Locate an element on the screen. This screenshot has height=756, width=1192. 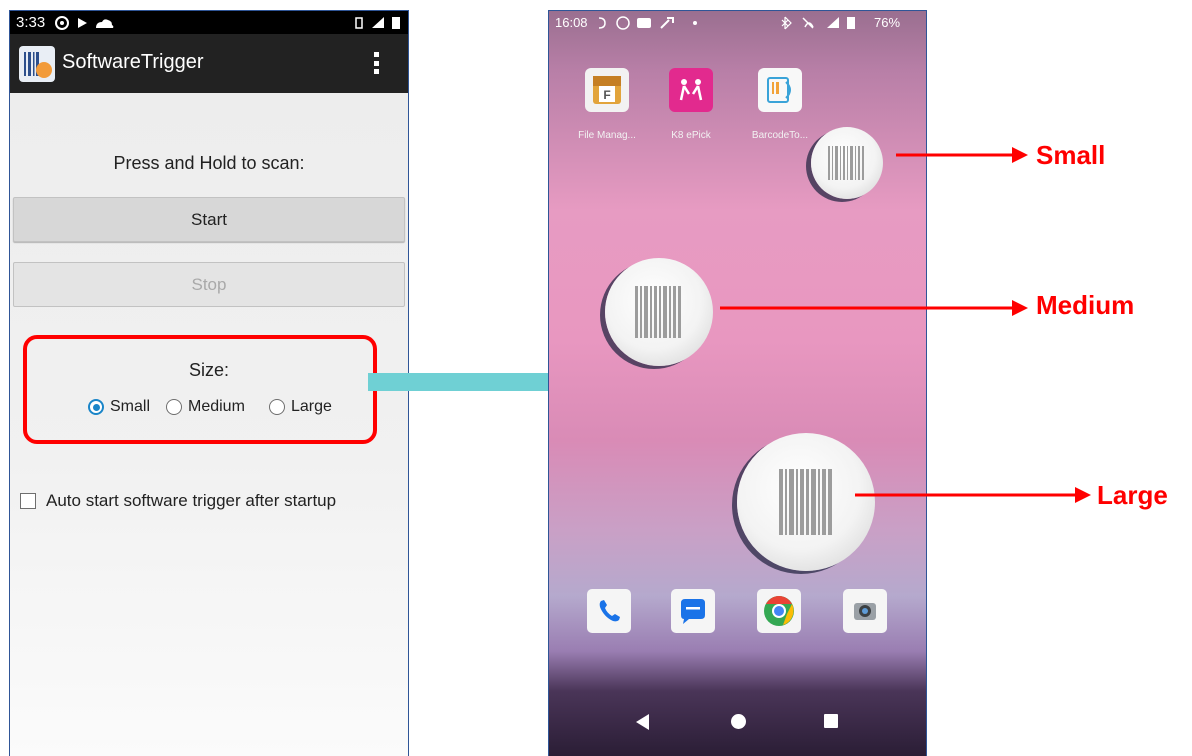
arrow-medium is located at coordinates (874, 308).